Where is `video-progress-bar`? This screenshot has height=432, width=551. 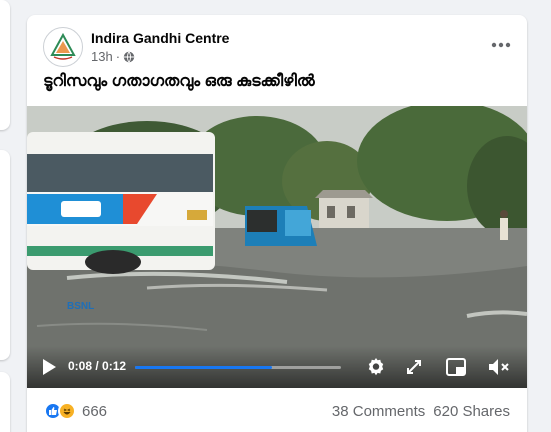 video-progress-bar is located at coordinates (238, 367).